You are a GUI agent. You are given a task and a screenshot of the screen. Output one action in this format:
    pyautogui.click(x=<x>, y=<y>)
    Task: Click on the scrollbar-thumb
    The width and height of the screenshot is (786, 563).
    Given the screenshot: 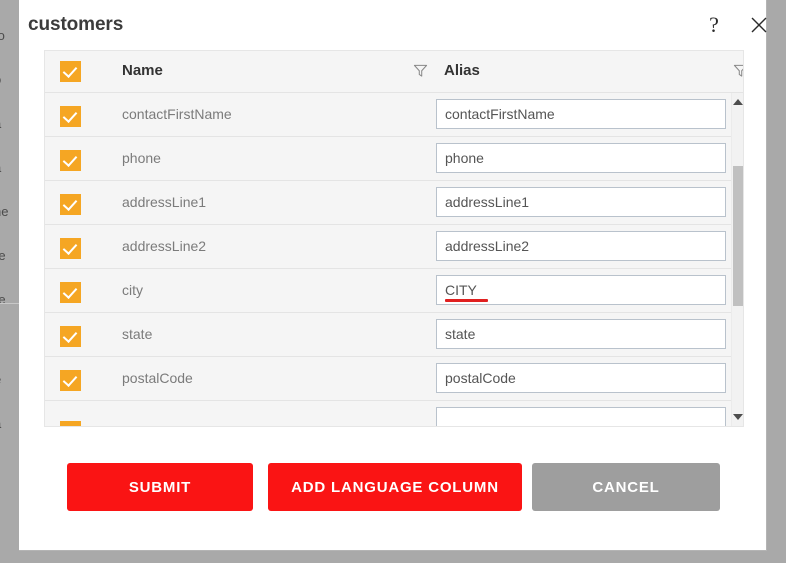 What is the action you would take?
    pyautogui.click(x=738, y=236)
    